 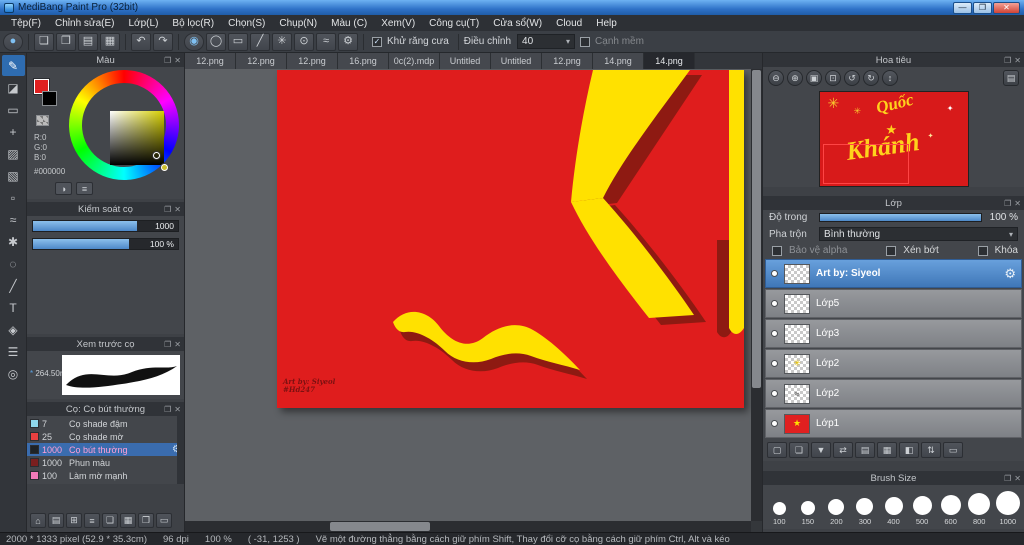 I want to click on line-snap-button: ╱, so click(x=260, y=41).